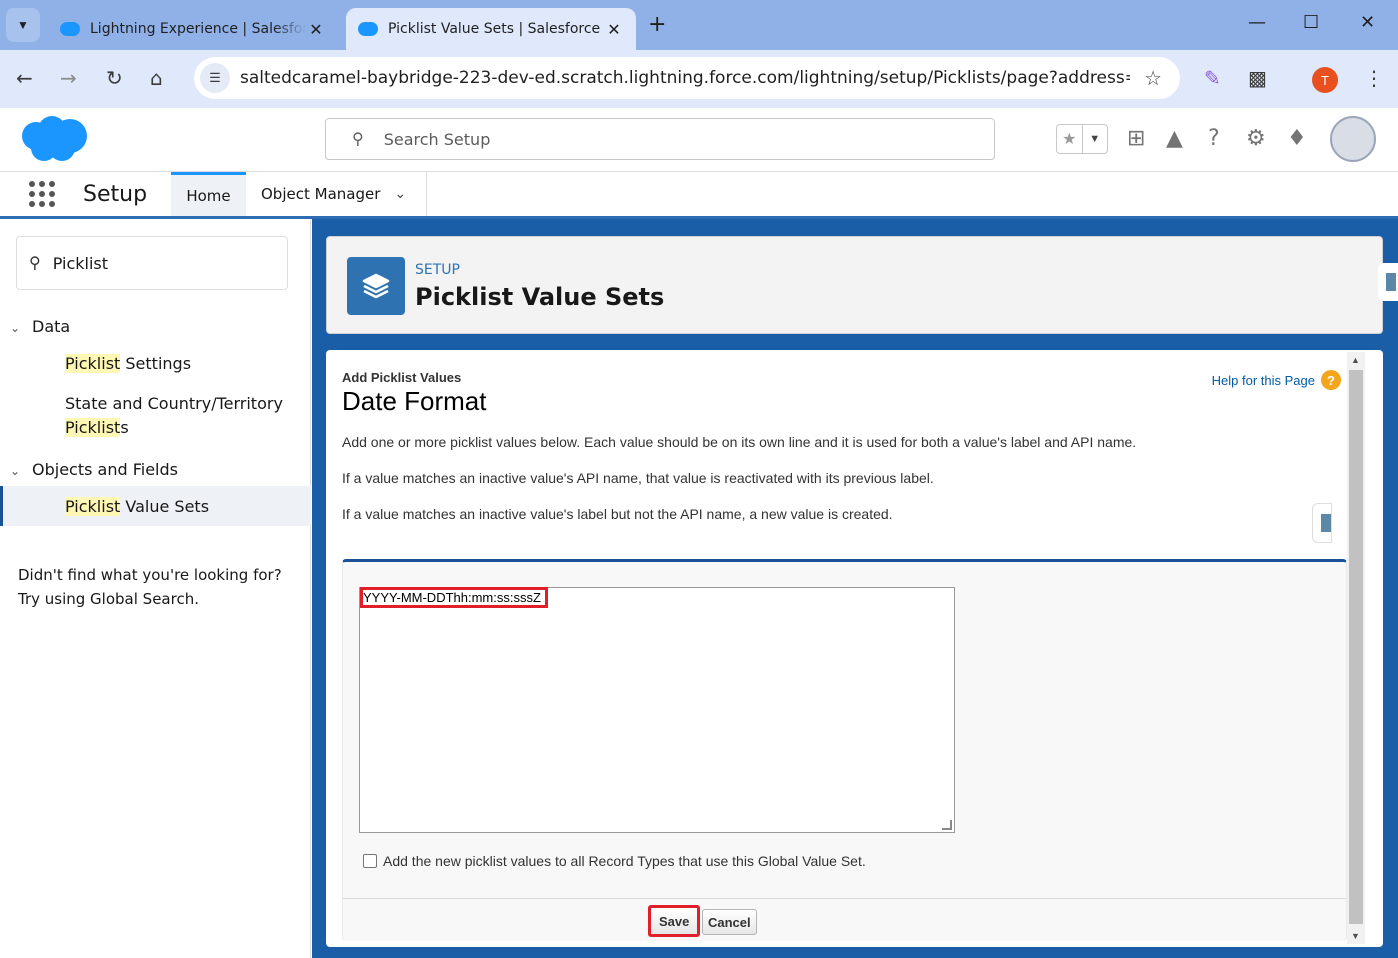 The image size is (1398, 958). What do you see at coordinates (674, 921) in the screenshot?
I see `save-button: Save` at bounding box center [674, 921].